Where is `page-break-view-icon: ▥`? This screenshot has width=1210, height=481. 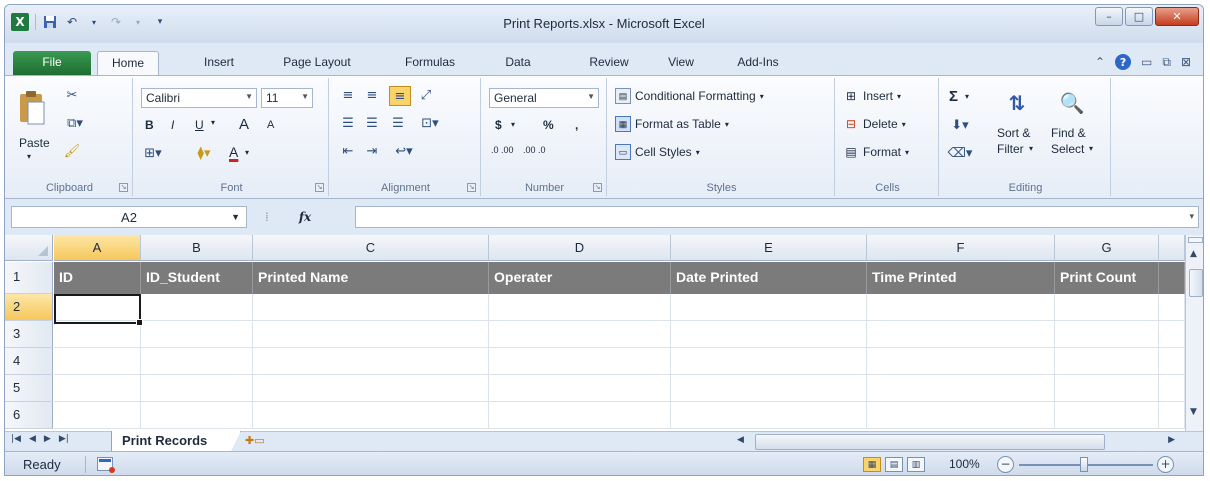 page-break-view-icon: ▥ is located at coordinates (916, 464).